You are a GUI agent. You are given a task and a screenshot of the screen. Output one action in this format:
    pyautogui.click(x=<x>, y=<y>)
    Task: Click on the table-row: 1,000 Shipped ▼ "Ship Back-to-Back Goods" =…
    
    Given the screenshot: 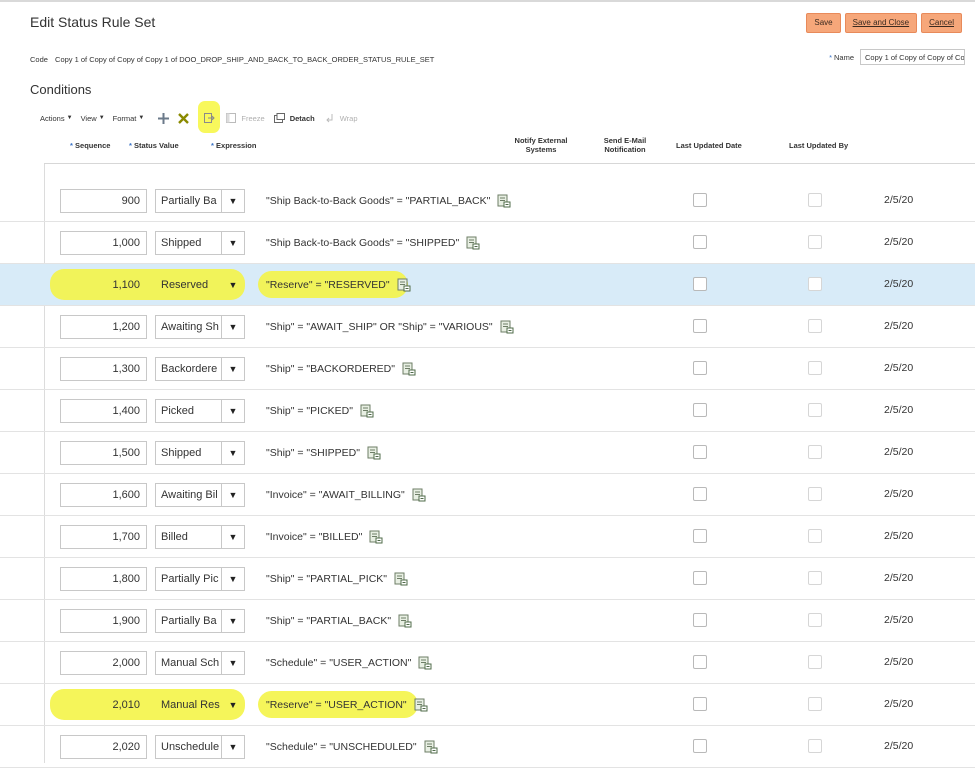 What is the action you would take?
    pyautogui.click(x=487, y=243)
    